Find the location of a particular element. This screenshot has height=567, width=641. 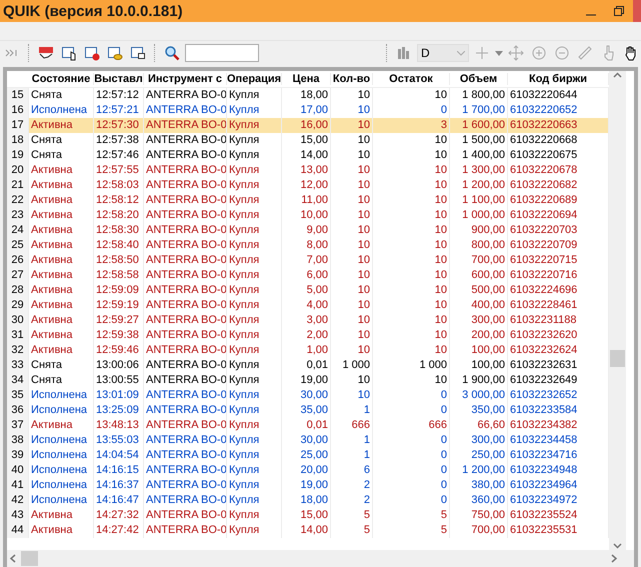

horizontal-scrollbar is located at coordinates (320, 558).